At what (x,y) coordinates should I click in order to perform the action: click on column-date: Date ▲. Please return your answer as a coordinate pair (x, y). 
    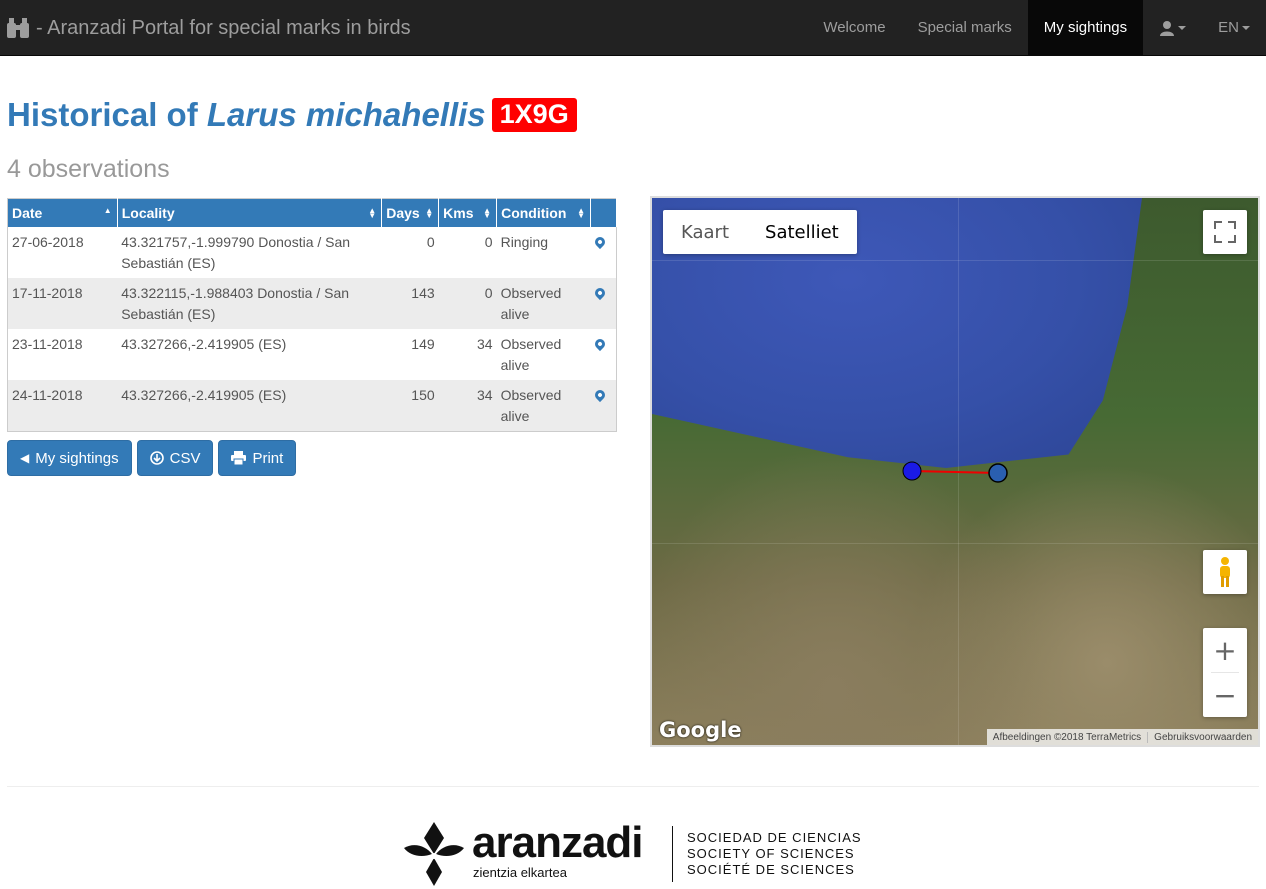
    Looking at the image, I should click on (62, 212).